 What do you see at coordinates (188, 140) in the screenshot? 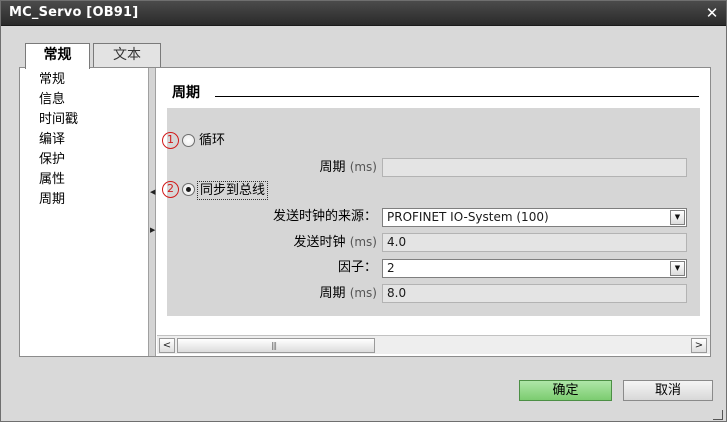
I see `cyclic-radio` at bounding box center [188, 140].